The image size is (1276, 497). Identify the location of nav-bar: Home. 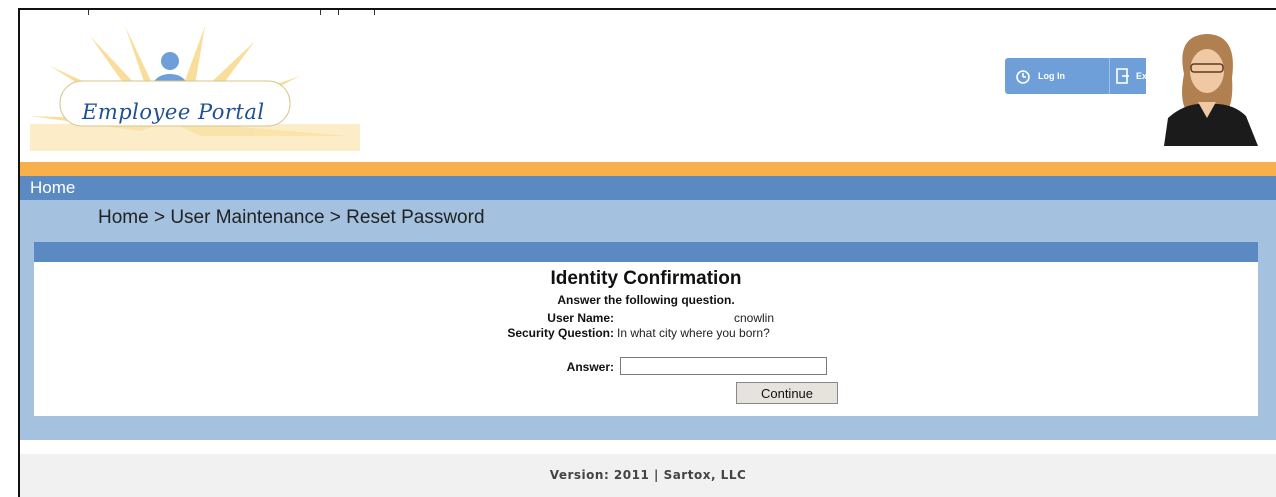
(648, 188).